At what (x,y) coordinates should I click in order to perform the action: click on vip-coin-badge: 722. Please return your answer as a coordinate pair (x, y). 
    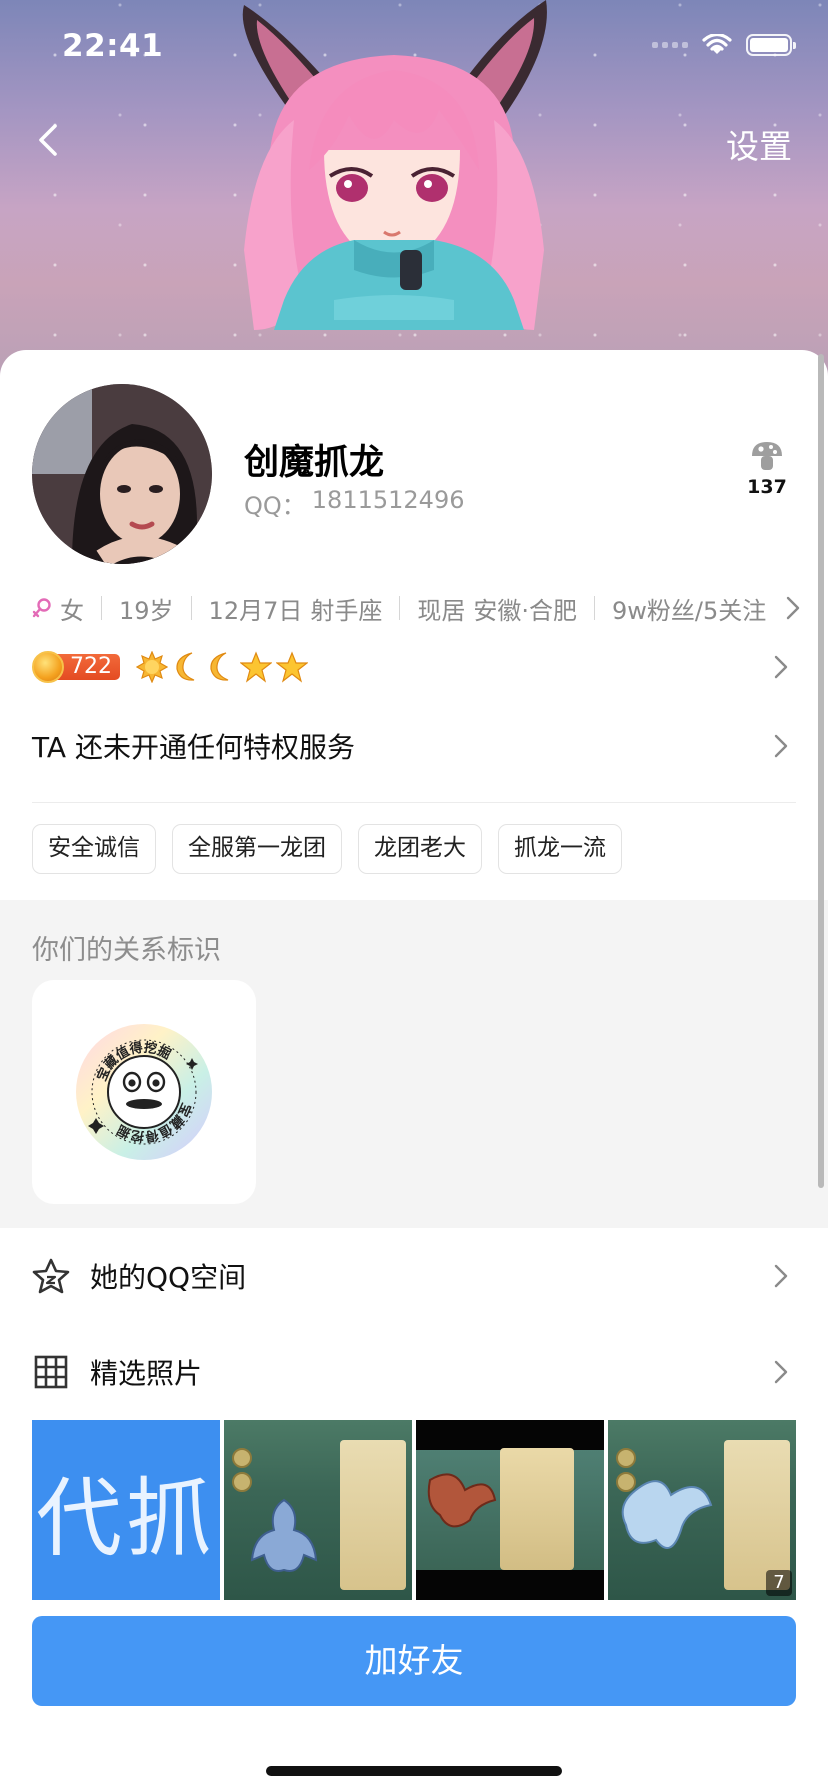
    Looking at the image, I should click on (76, 667).